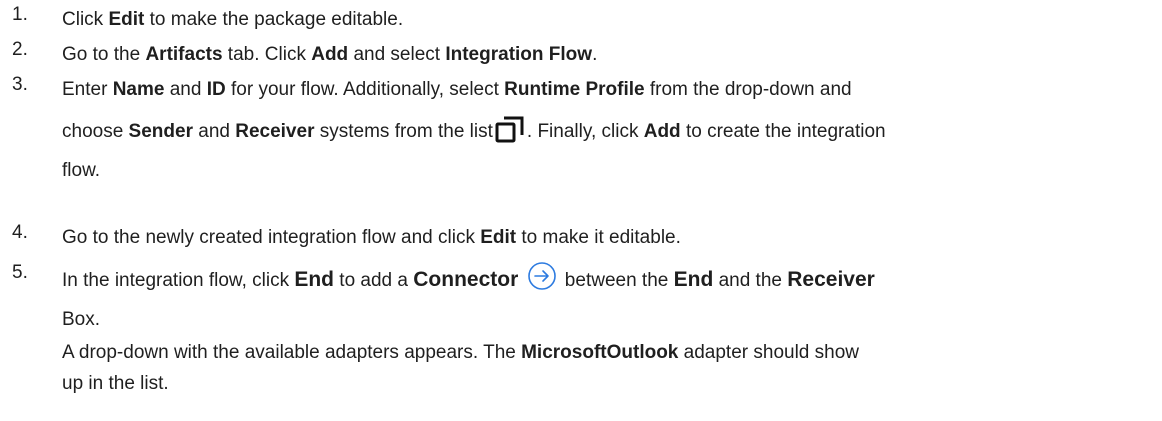 This screenshot has height=421, width=1162. Describe the element at coordinates (216, 89) in the screenshot. I see `ui-term-id: ID` at that location.